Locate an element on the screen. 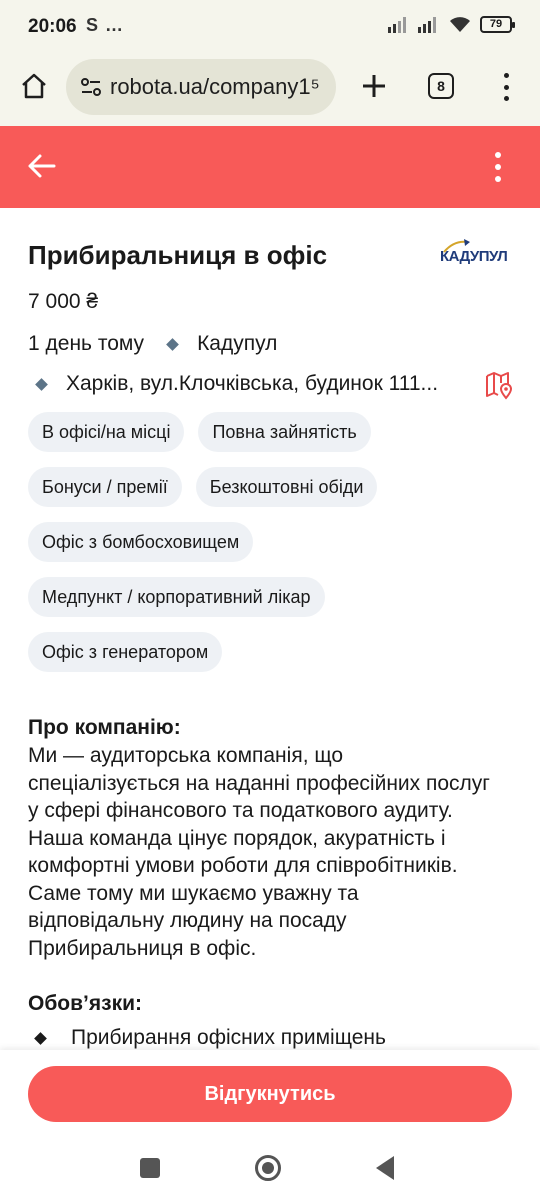  site-settings-icon is located at coordinates (91, 87).